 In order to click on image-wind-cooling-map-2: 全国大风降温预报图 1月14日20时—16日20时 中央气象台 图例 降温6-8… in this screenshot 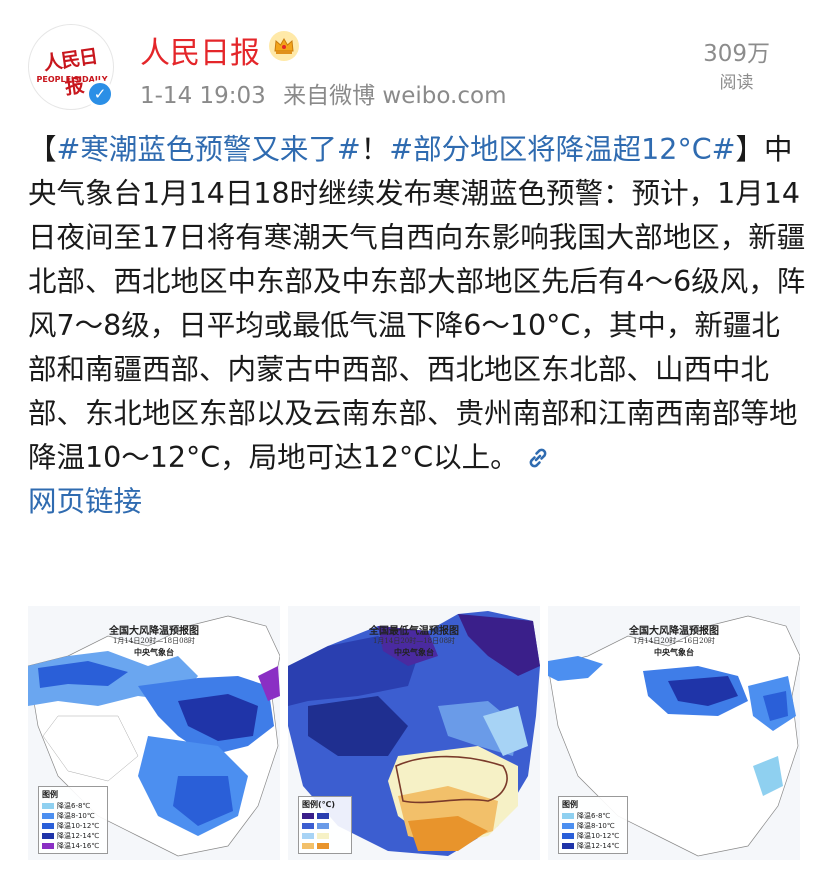, I will do `click(674, 733)`.